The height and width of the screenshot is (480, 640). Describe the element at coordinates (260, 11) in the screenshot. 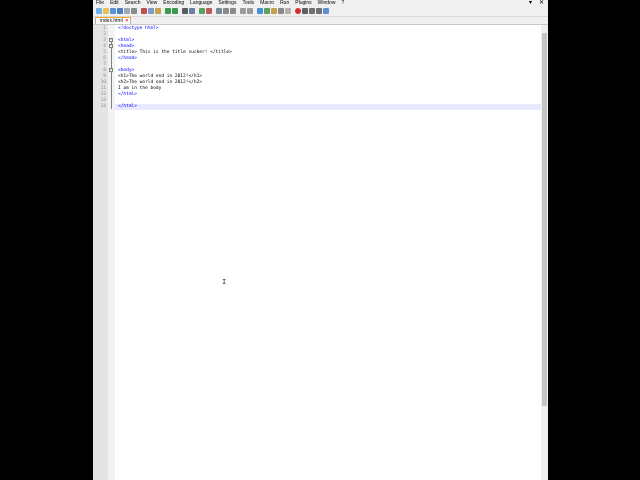

I see `fold-all-icon` at that location.